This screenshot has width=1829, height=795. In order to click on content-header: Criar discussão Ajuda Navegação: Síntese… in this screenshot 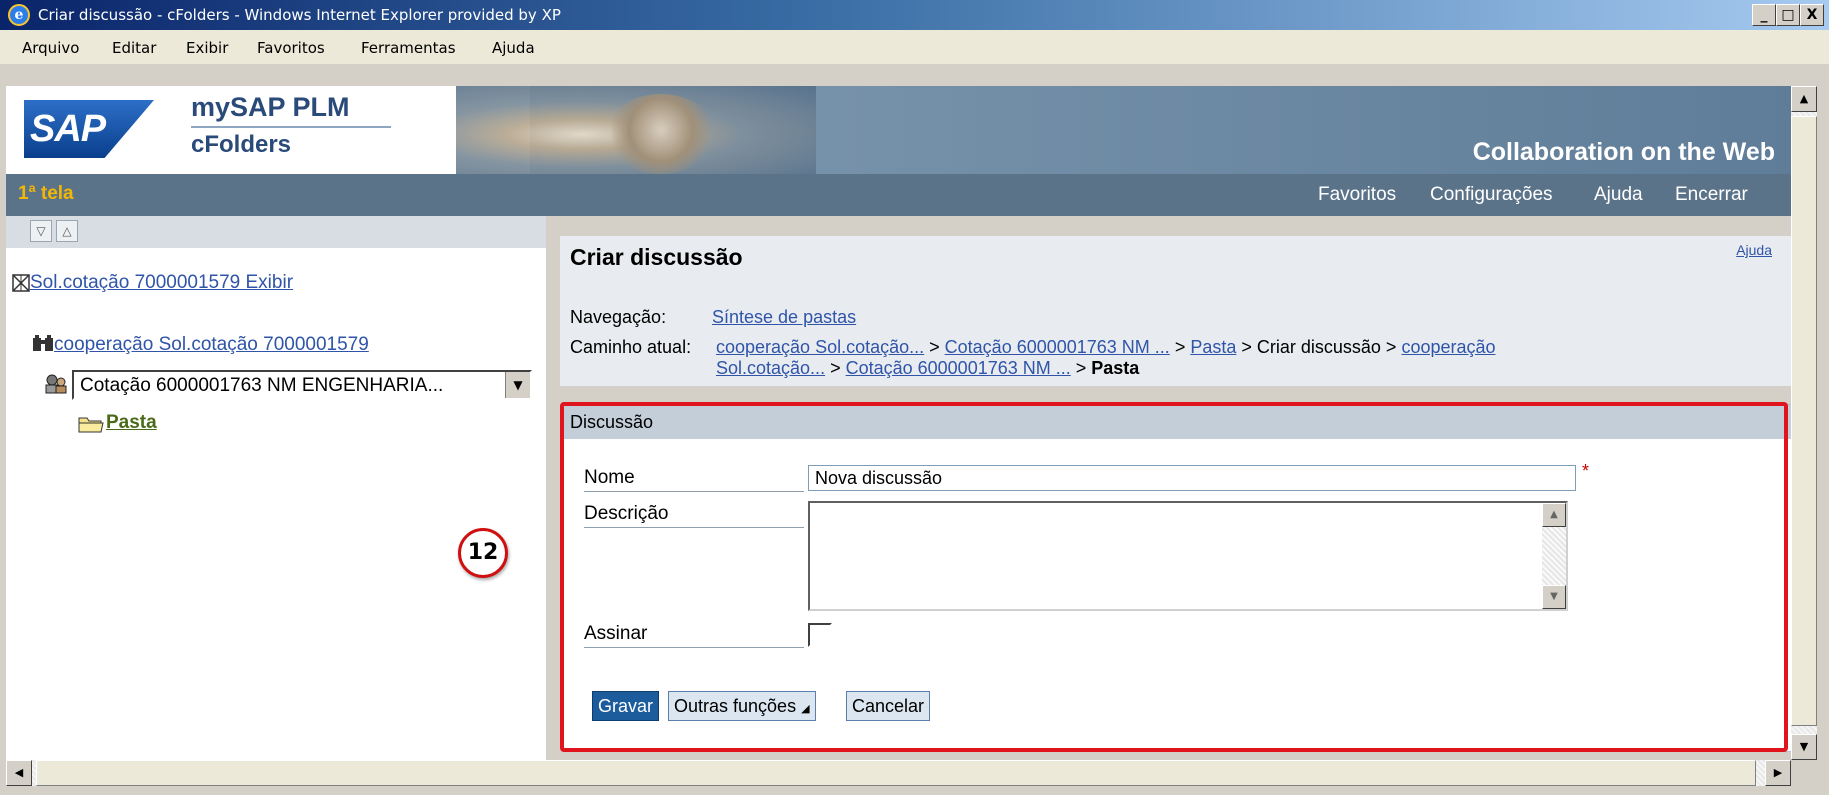, I will do `click(1176, 311)`.